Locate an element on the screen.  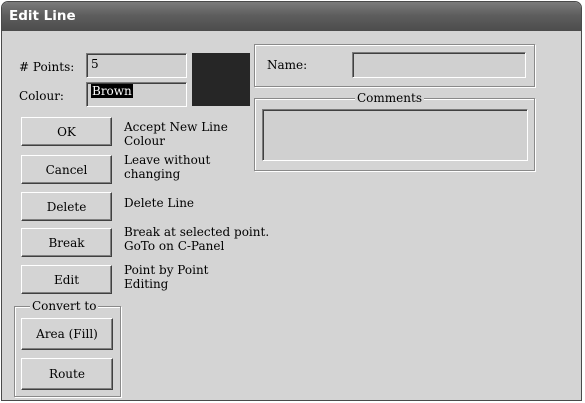
name-field is located at coordinates (439, 65).